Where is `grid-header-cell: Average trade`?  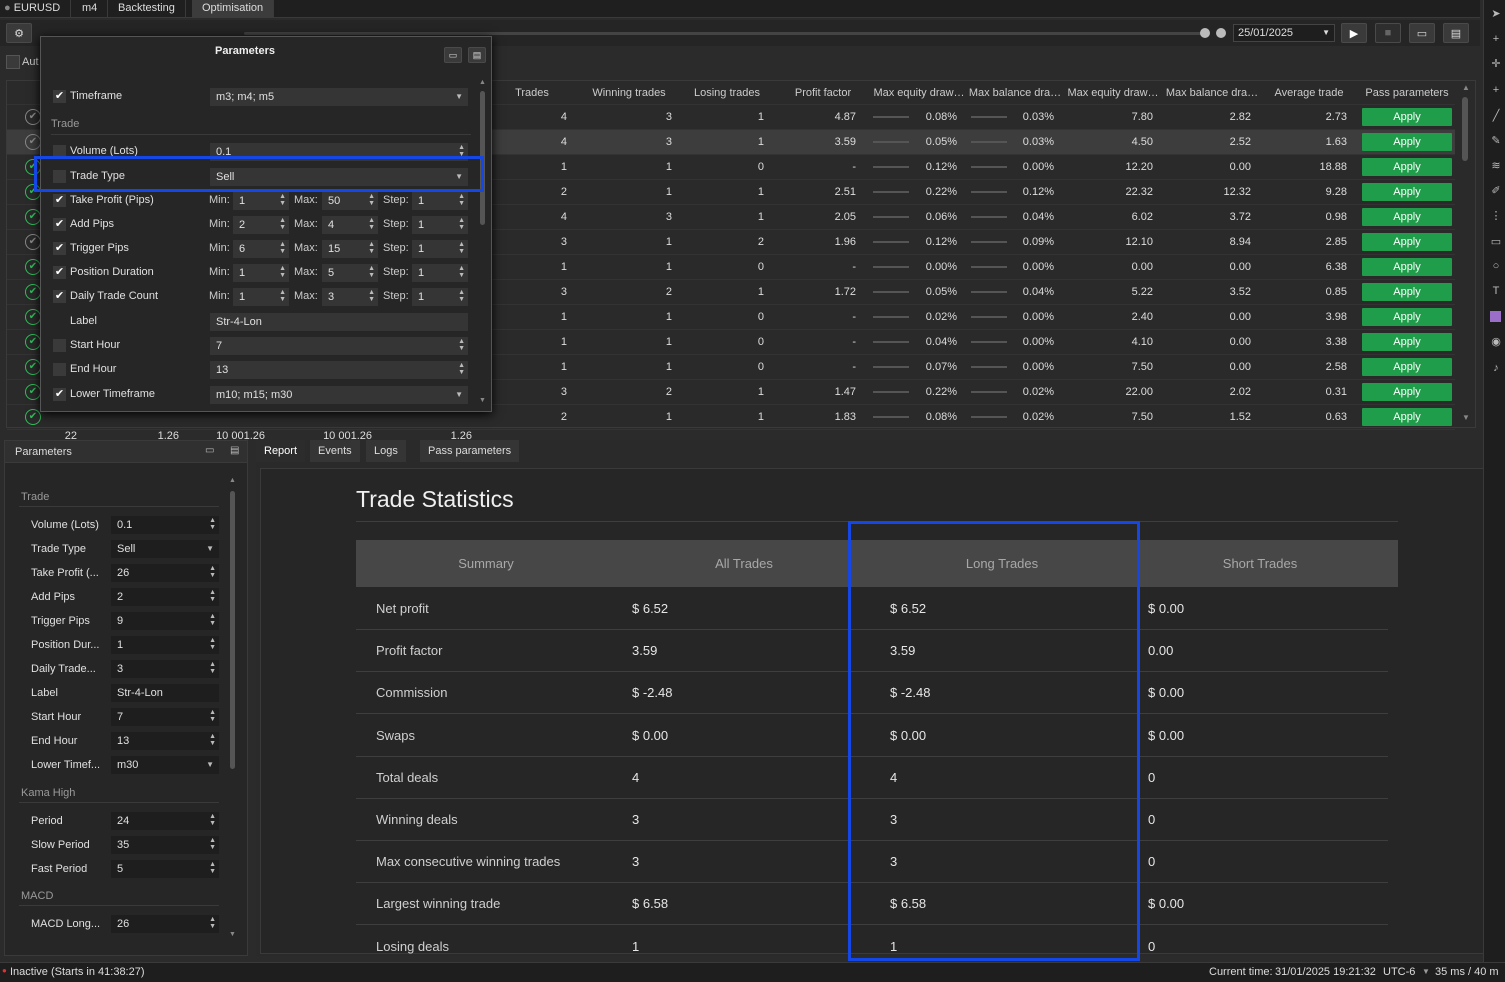 grid-header-cell: Average trade is located at coordinates (1309, 93).